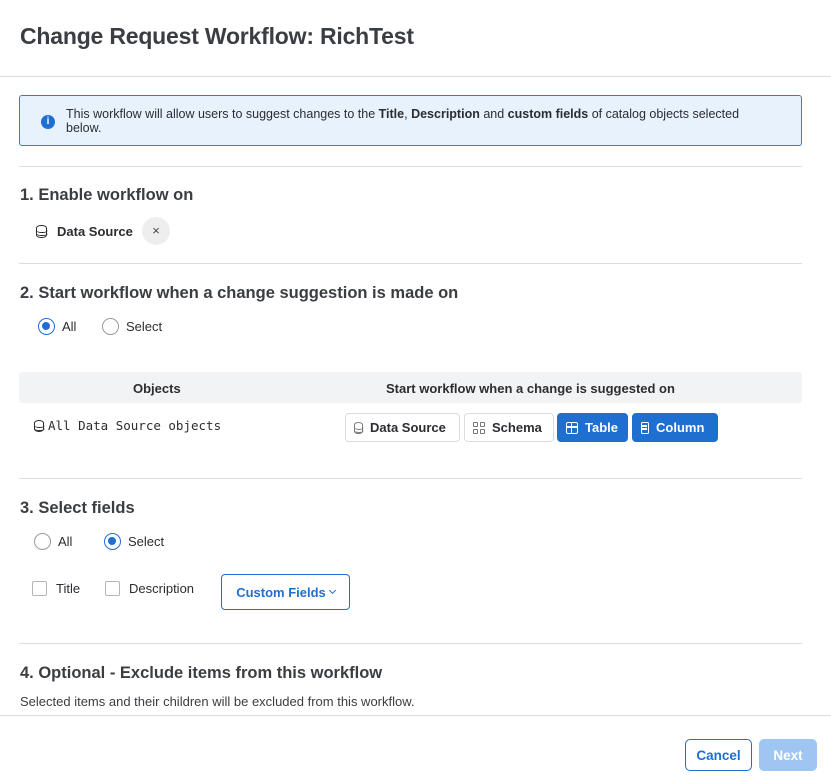 The image size is (831, 782). I want to click on type-label: Schema, so click(517, 427).